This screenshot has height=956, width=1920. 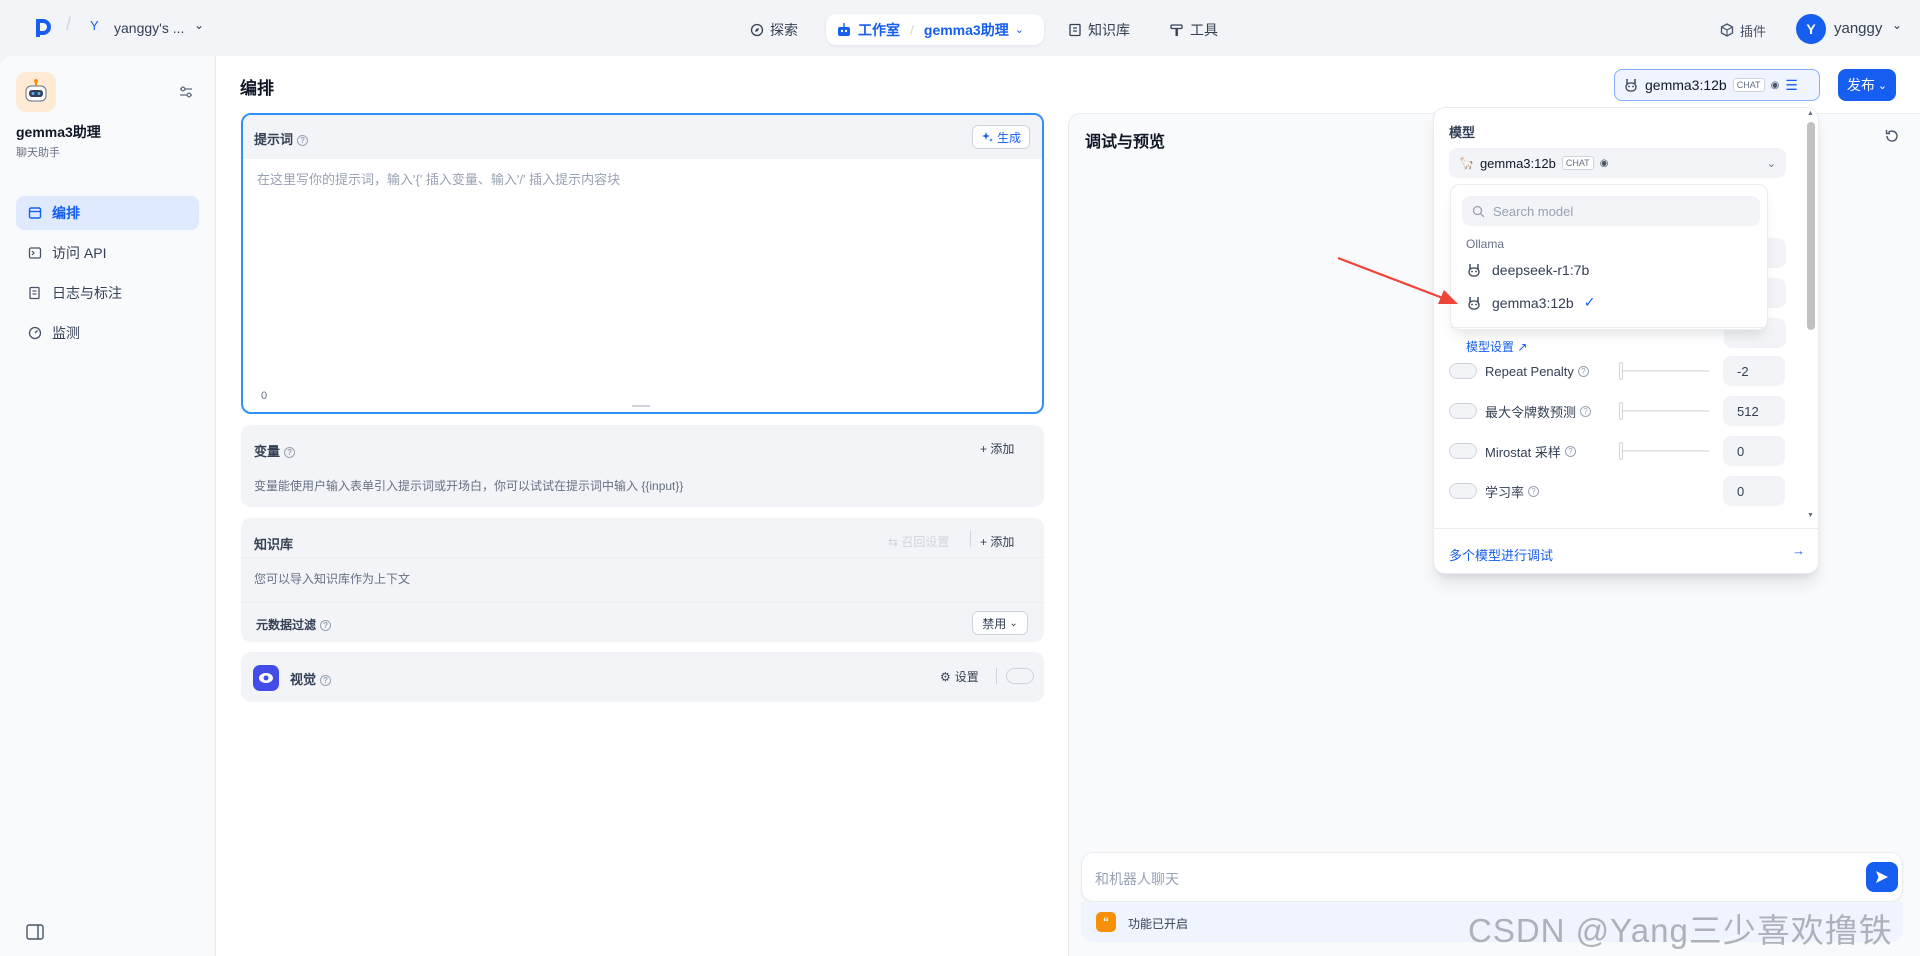 I want to click on vision-settings-button: ⚙ 设置, so click(x=959, y=676).